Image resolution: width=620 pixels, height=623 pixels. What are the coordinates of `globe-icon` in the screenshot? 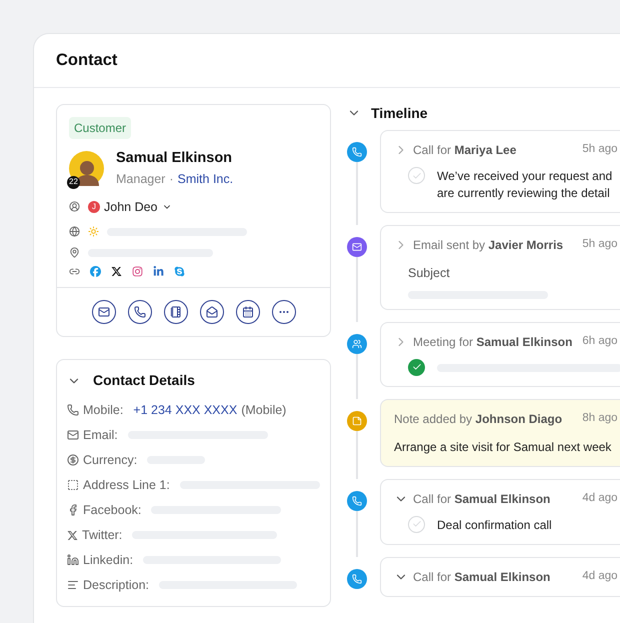 It's located at (74, 232).